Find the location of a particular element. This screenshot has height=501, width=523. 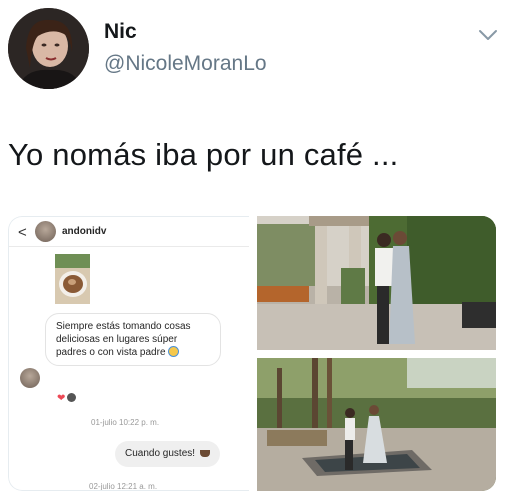

dm-reactions: ❤ is located at coordinates (67, 398).